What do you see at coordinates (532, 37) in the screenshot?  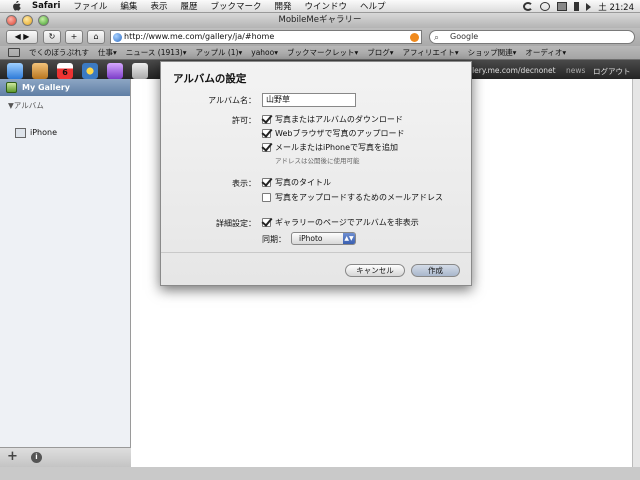 I see `search-field: ⌕ Google` at bounding box center [532, 37].